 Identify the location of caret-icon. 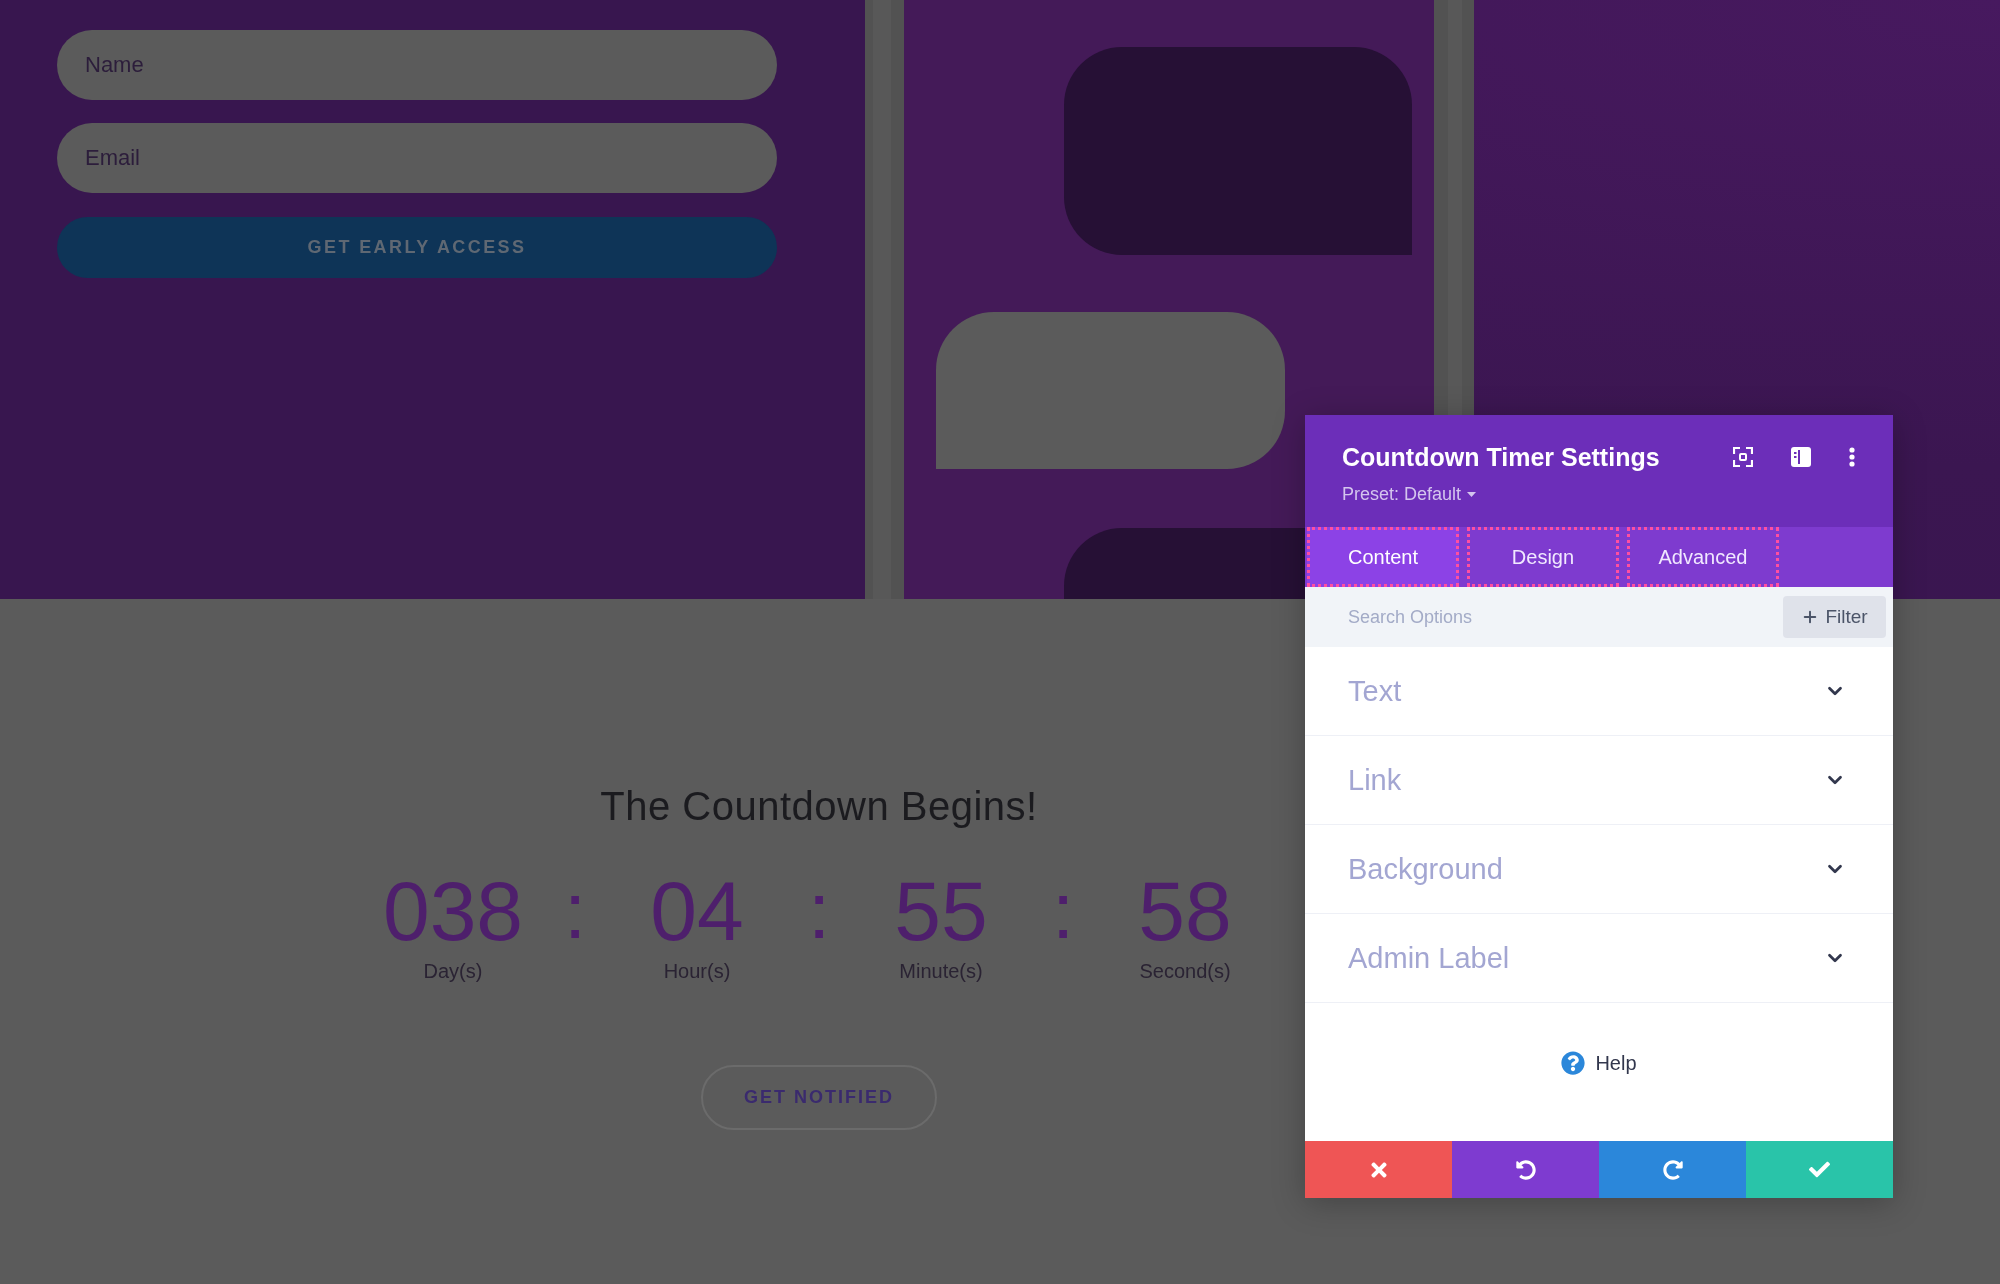
(1472, 494).